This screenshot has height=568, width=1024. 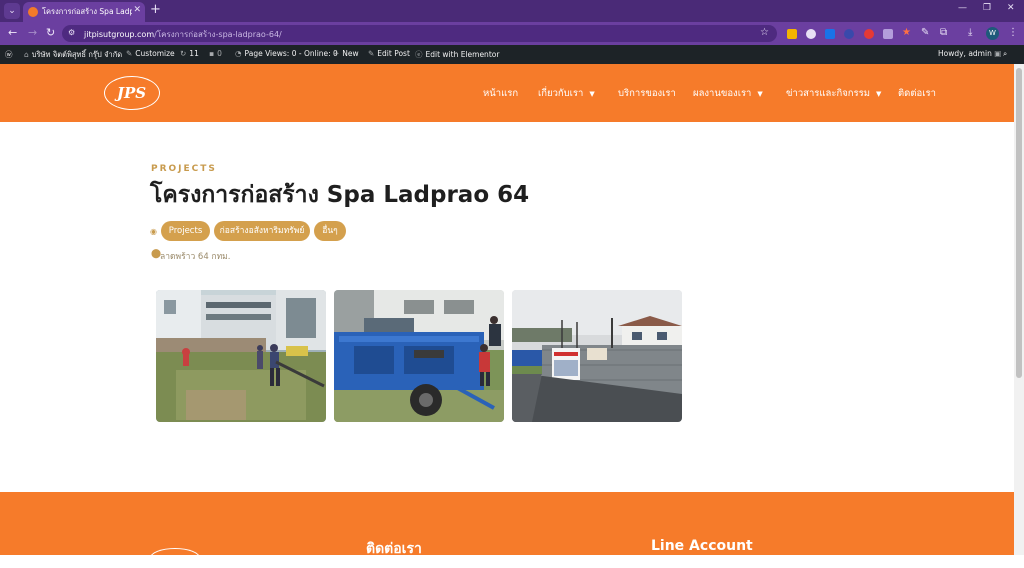 I want to click on nav-about: เกี่ยวกับเรา ▼, so click(x=566, y=93).